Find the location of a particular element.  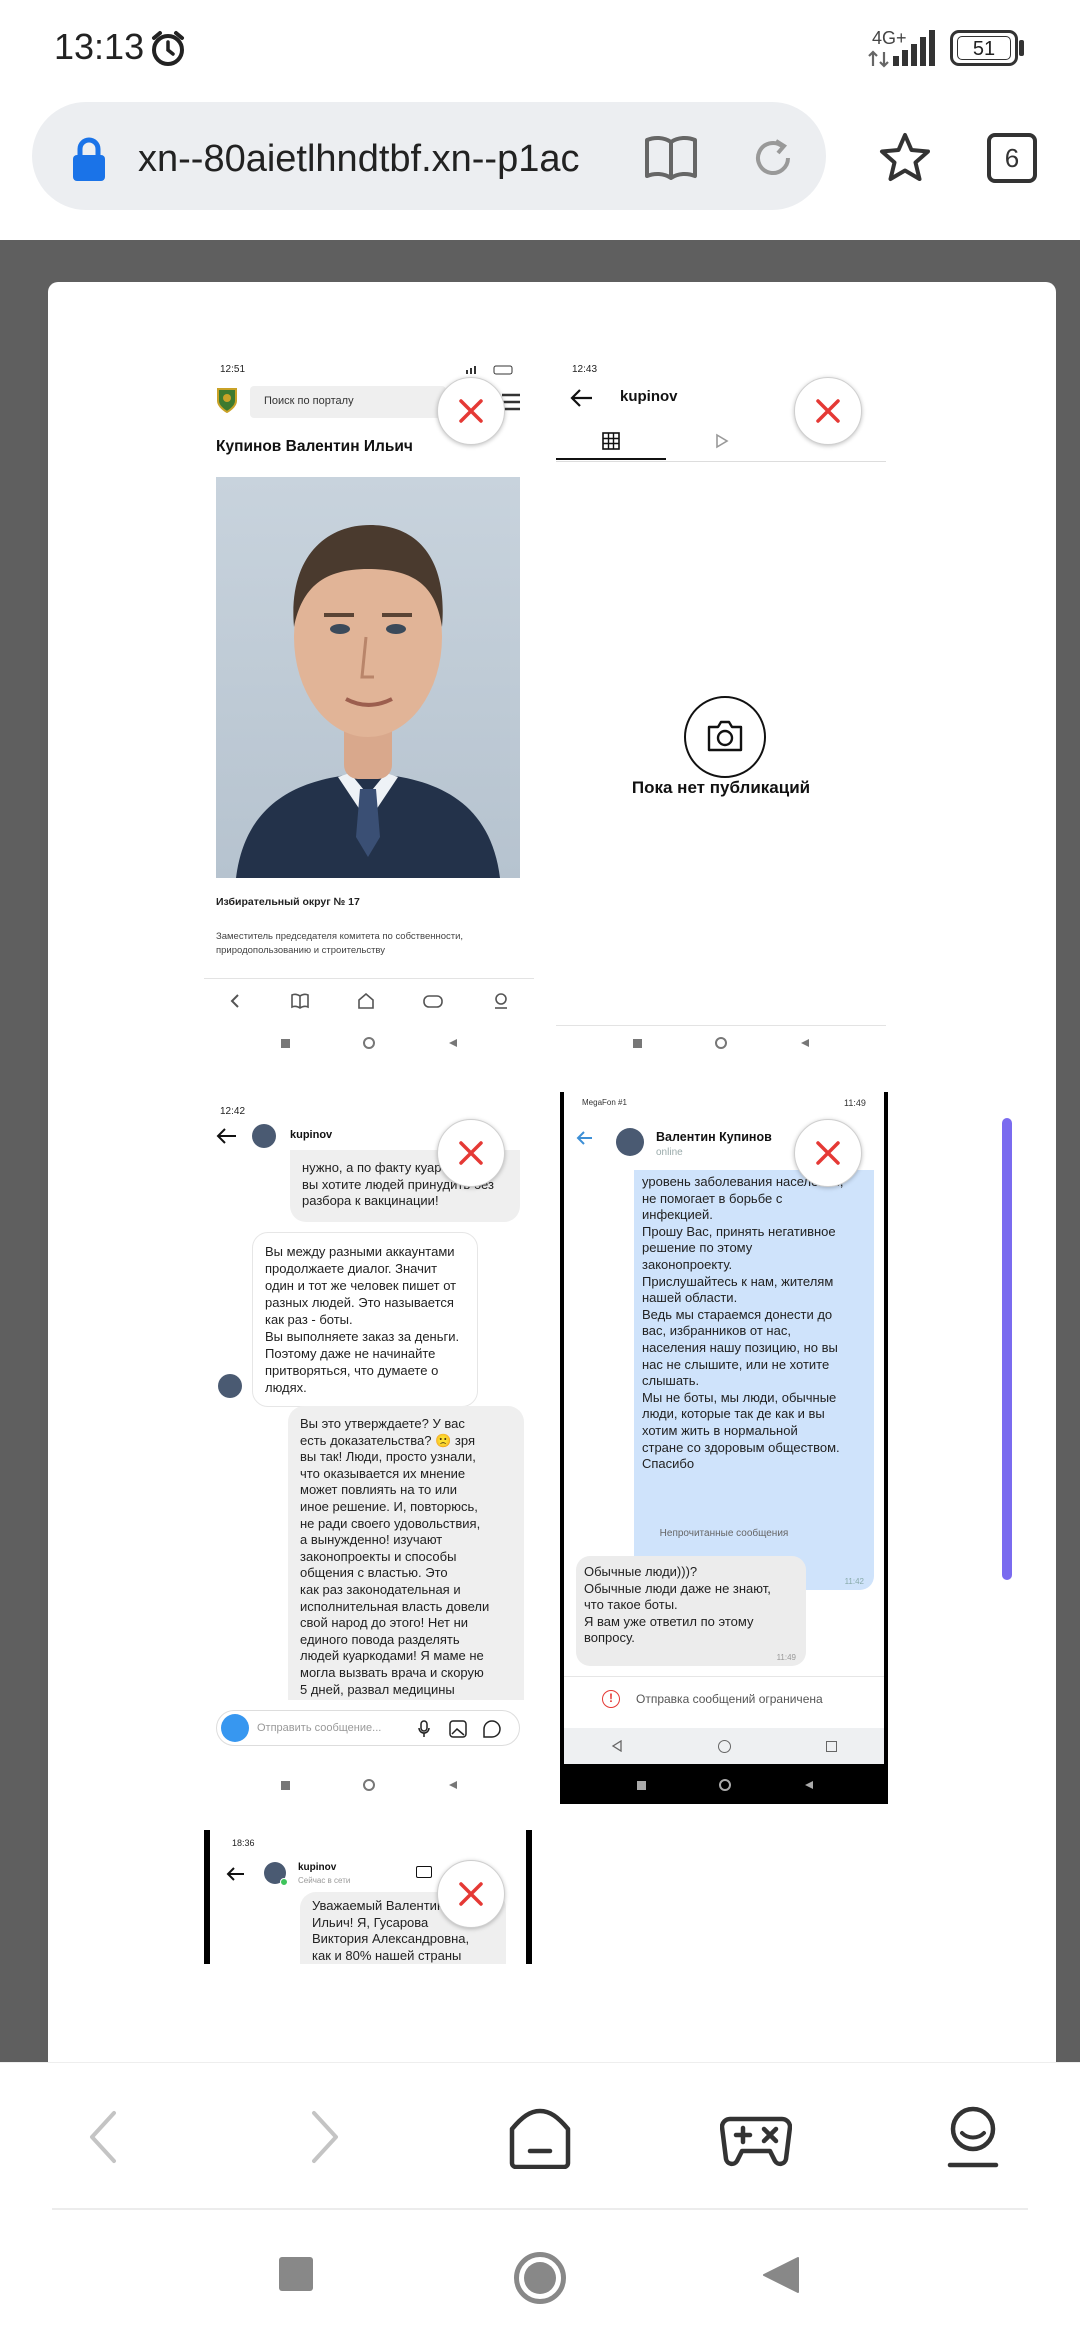

t4-carrier: MegaFon #1 is located at coordinates (604, 1102).